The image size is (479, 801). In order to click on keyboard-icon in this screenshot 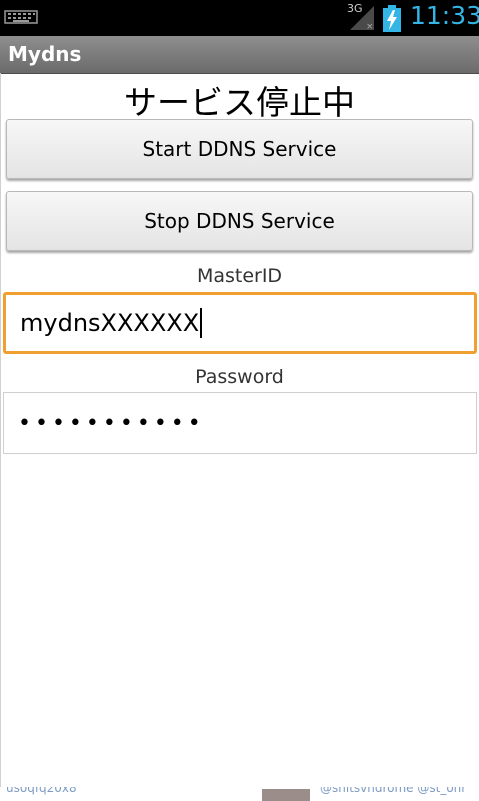, I will do `click(21, 17)`.